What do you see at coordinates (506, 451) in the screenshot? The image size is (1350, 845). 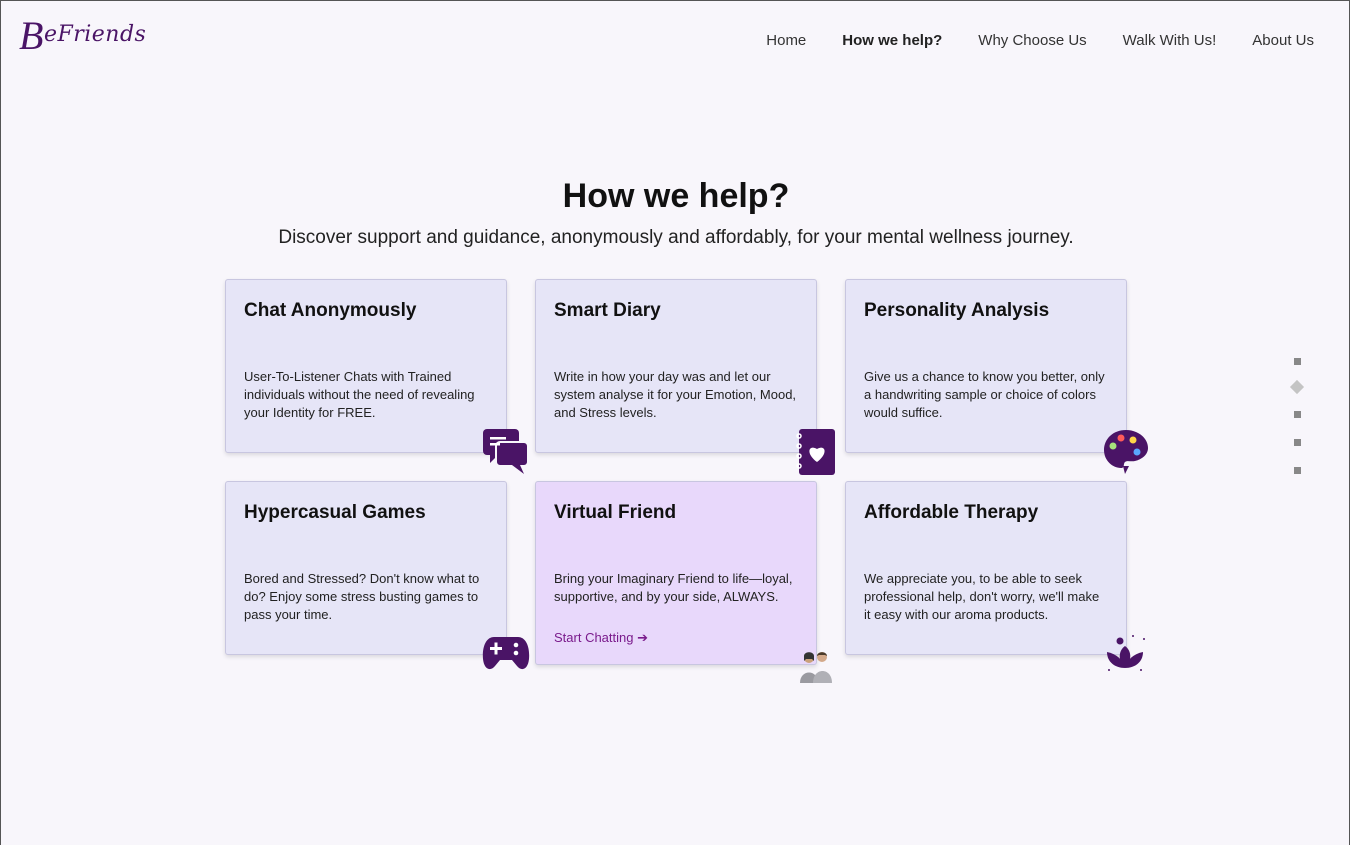 I see `chat-icon` at bounding box center [506, 451].